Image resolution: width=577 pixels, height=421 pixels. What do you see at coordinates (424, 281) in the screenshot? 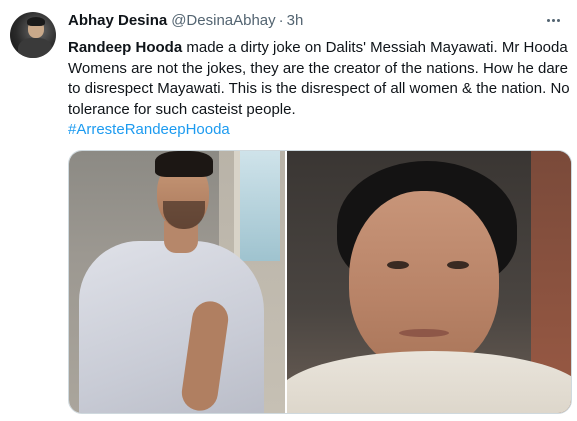
I see `photo-face` at bounding box center [424, 281].